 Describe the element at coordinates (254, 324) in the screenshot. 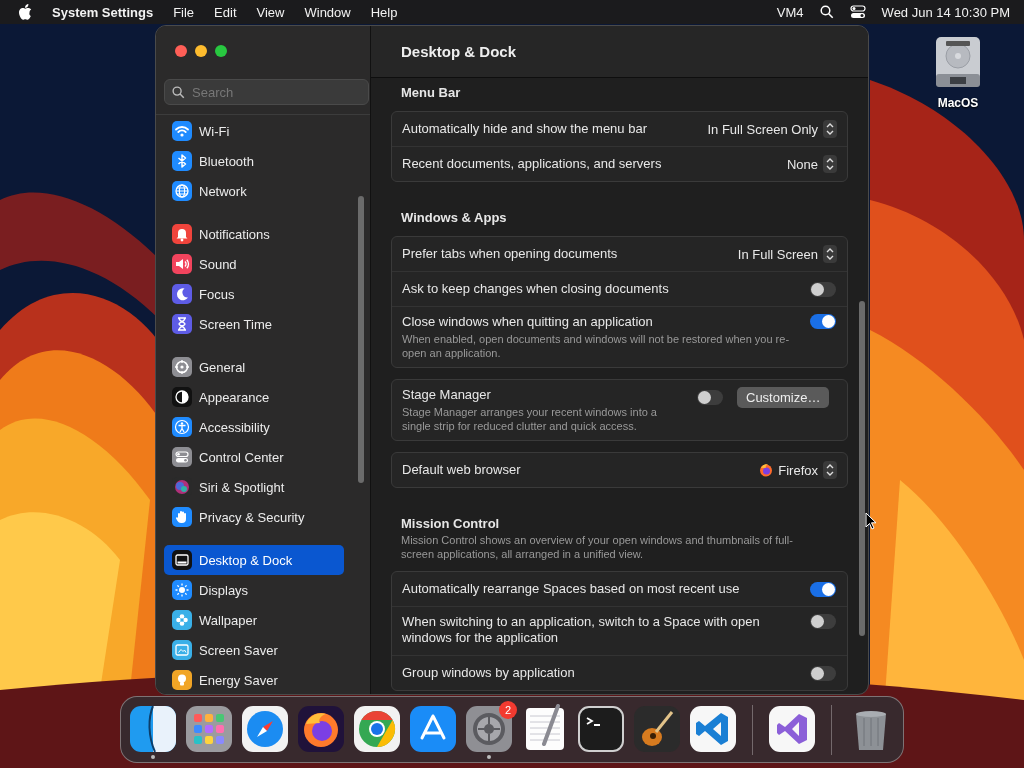

I see `sidebar-item: Screen Time` at that location.